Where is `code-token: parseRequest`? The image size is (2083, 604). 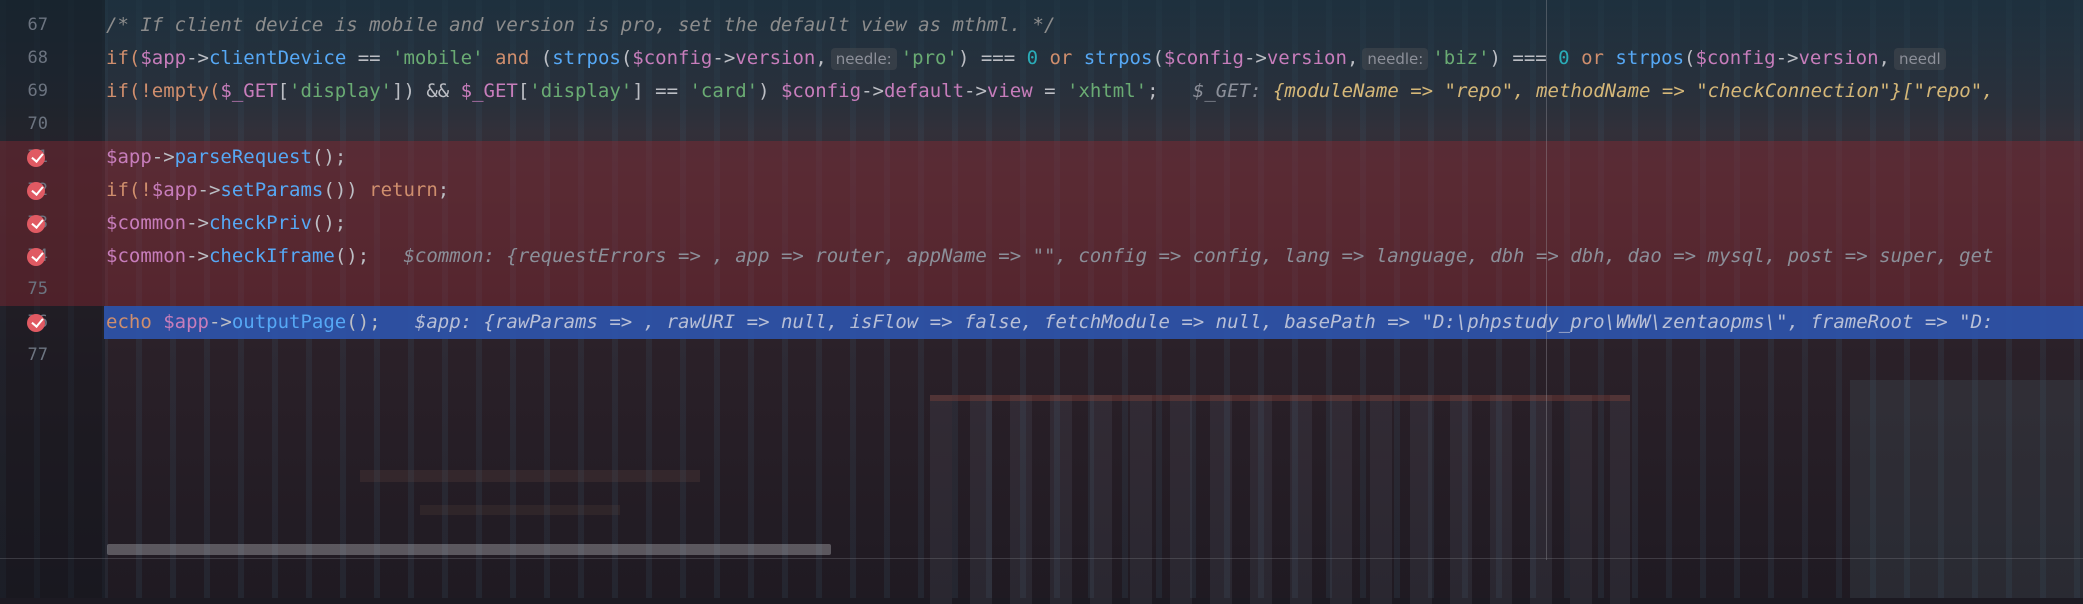
code-token: parseRequest is located at coordinates (243, 157).